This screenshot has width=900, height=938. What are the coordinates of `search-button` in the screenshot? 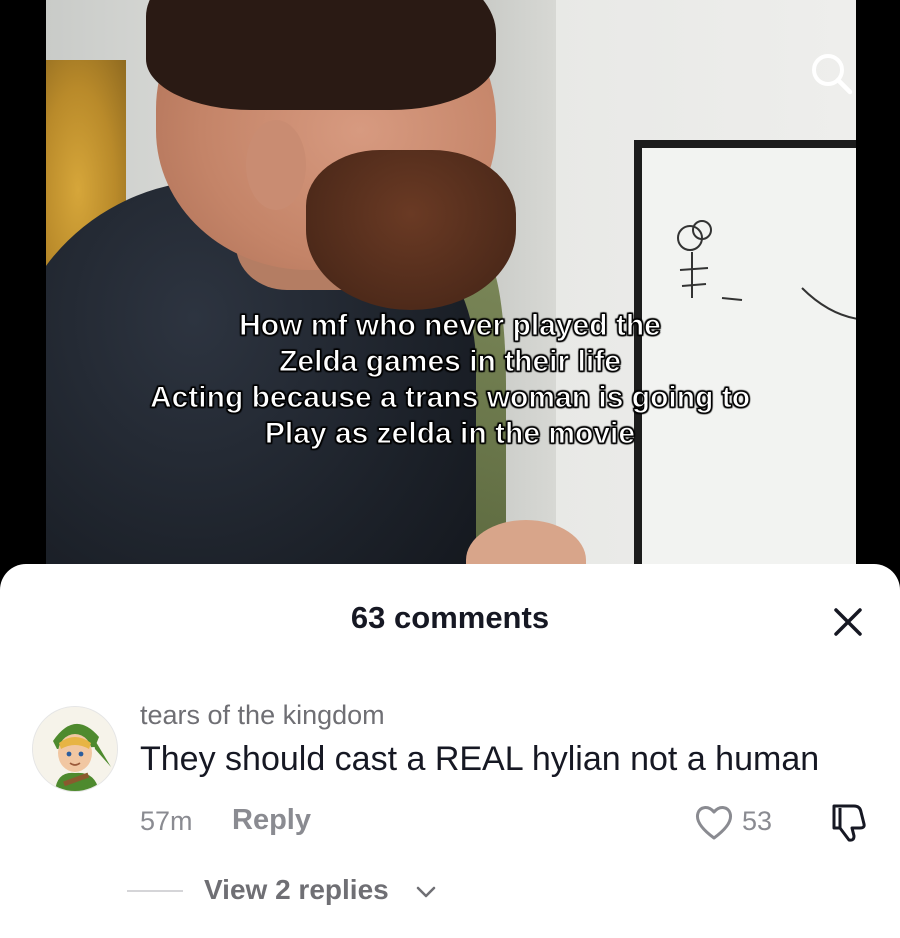 It's located at (832, 74).